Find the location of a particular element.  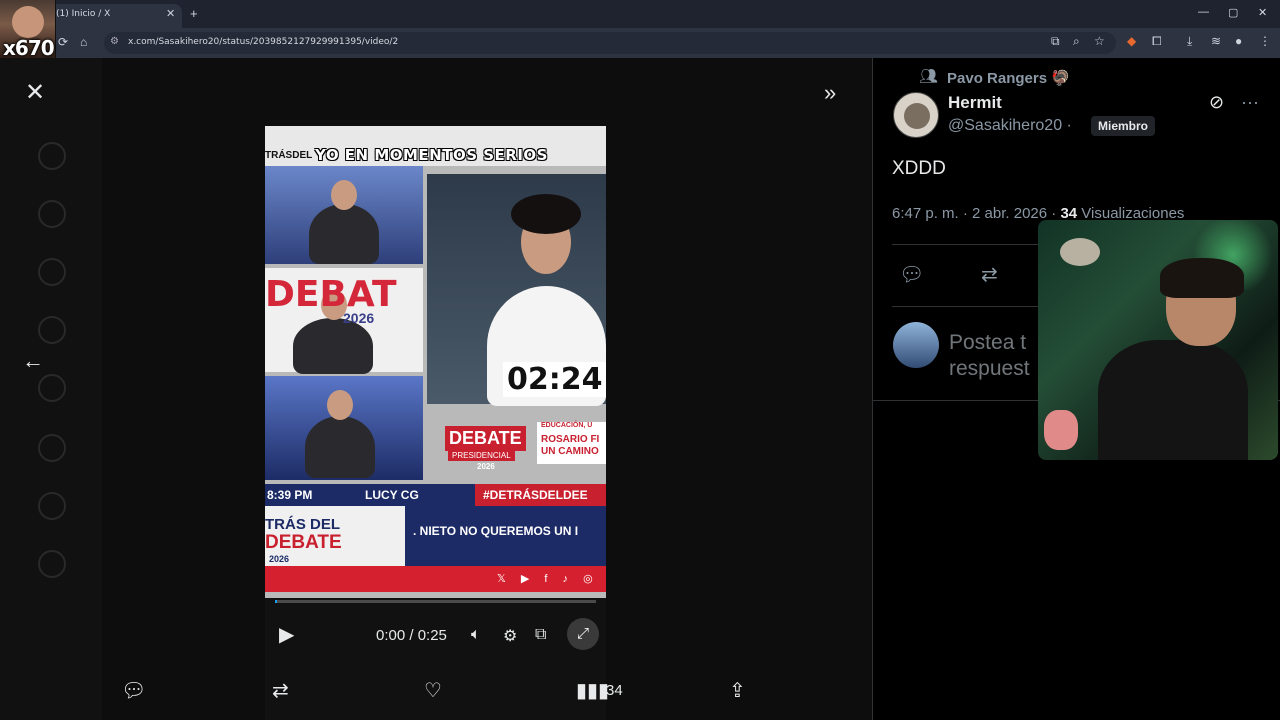

tweet-timestamp: 6:47 p. m. · 2 abr. 2026 · is located at coordinates (976, 213).